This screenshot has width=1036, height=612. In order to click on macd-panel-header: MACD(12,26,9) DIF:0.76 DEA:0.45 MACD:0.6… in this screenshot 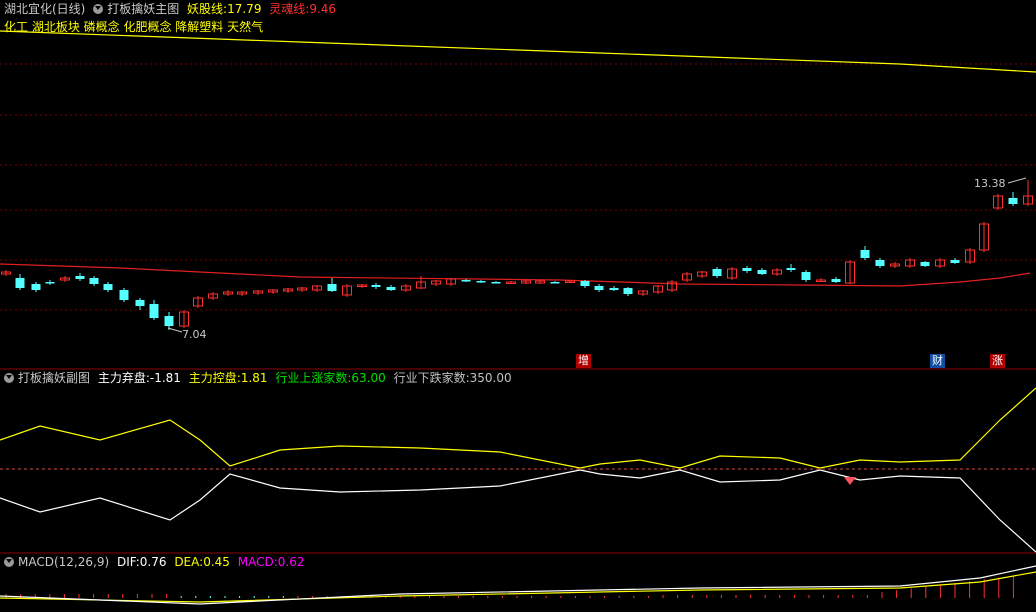, I will do `click(156, 562)`.